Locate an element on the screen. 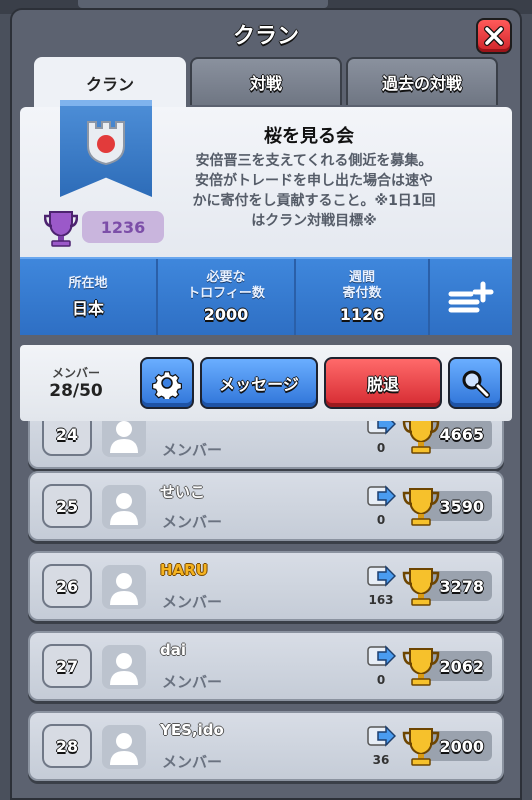 The height and width of the screenshot is (800, 532). stat-label: 所在地 is located at coordinates (88, 283).